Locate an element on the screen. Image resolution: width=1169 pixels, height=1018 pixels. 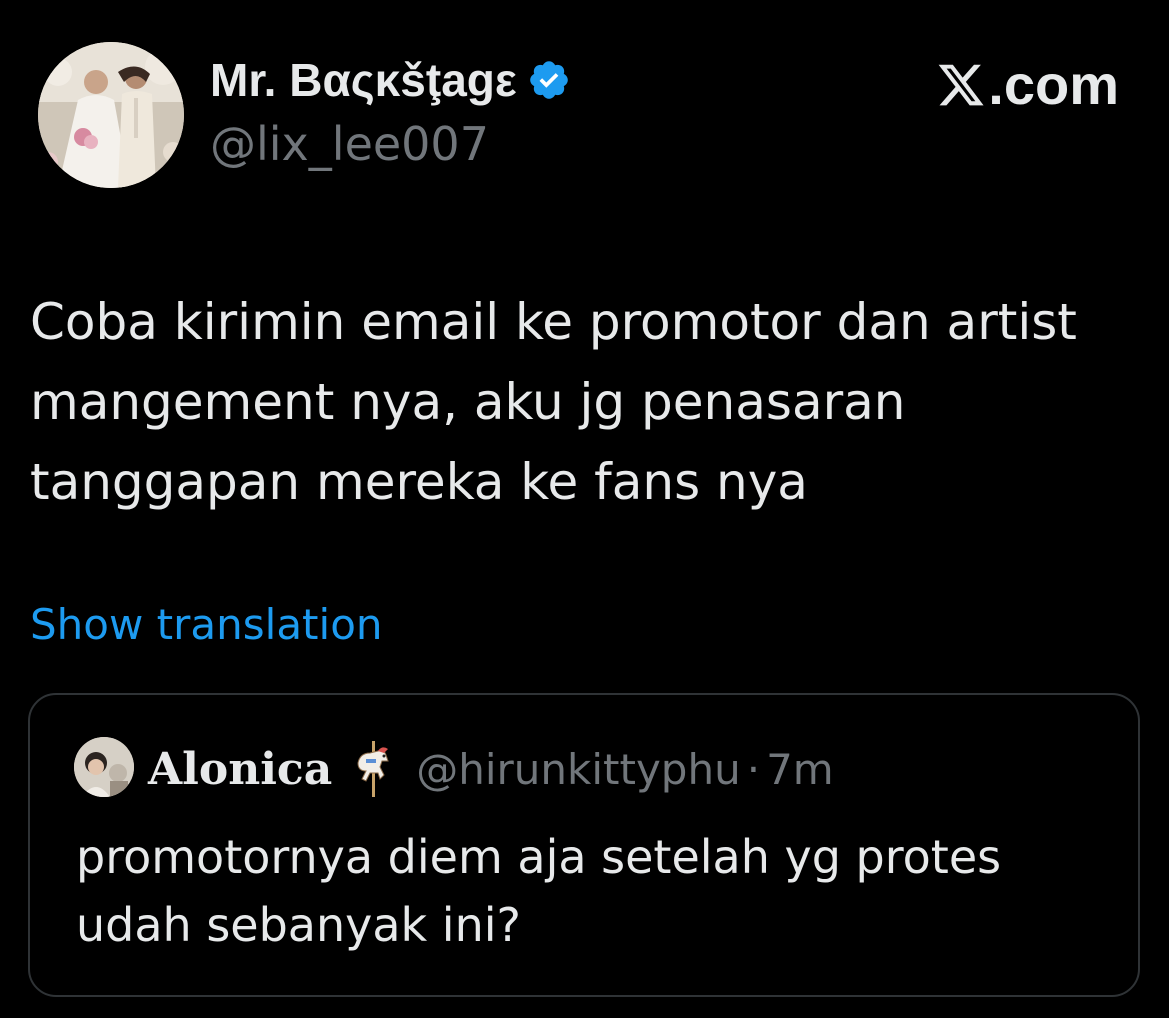
carousel-horse-icon is located at coordinates (374, 769).